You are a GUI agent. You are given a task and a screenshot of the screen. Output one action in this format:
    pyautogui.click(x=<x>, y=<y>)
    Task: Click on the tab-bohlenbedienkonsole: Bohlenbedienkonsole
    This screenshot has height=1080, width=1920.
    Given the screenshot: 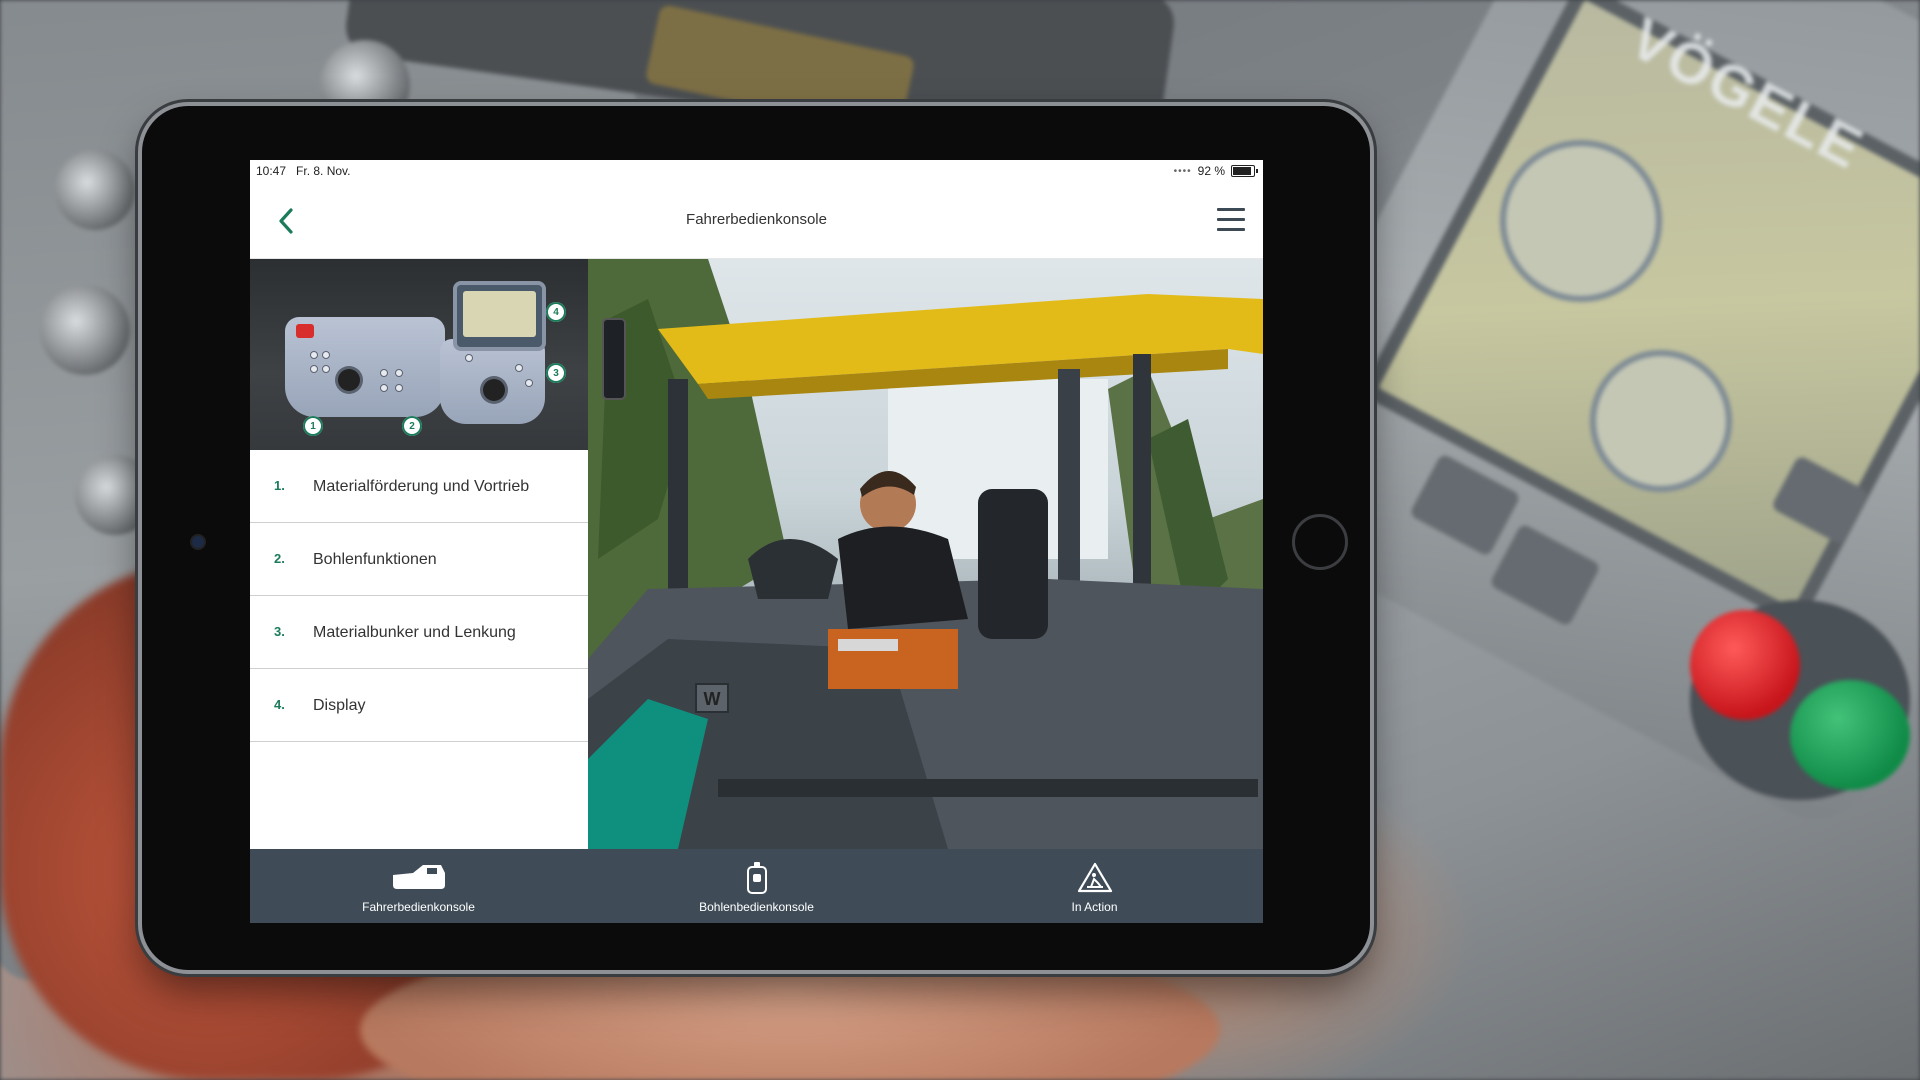 What is the action you would take?
    pyautogui.click(x=756, y=886)
    